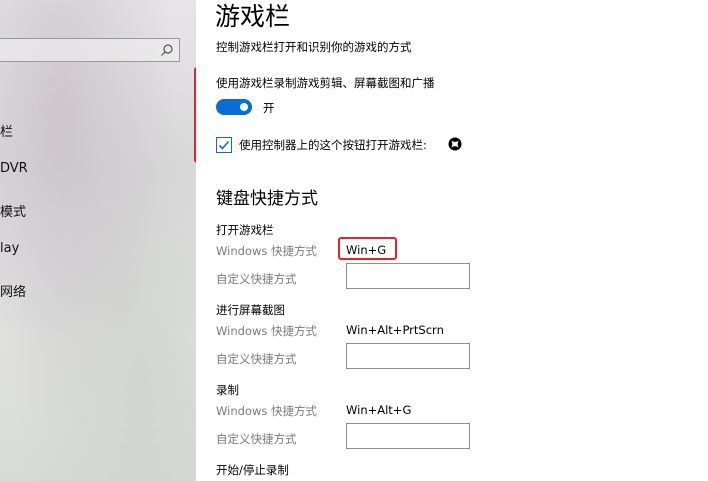  I want to click on sidebar-item-true-play: lay, so click(9, 248).